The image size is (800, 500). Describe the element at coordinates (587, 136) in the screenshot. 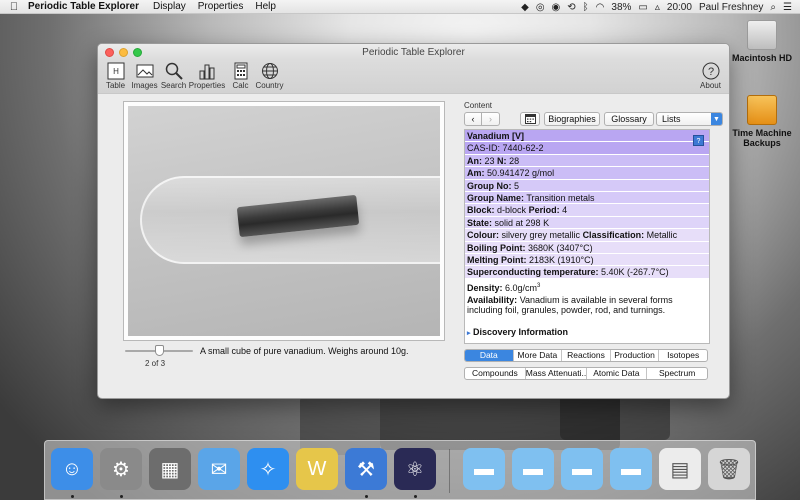

I see `element-name-row: Vanadium [V]` at that location.